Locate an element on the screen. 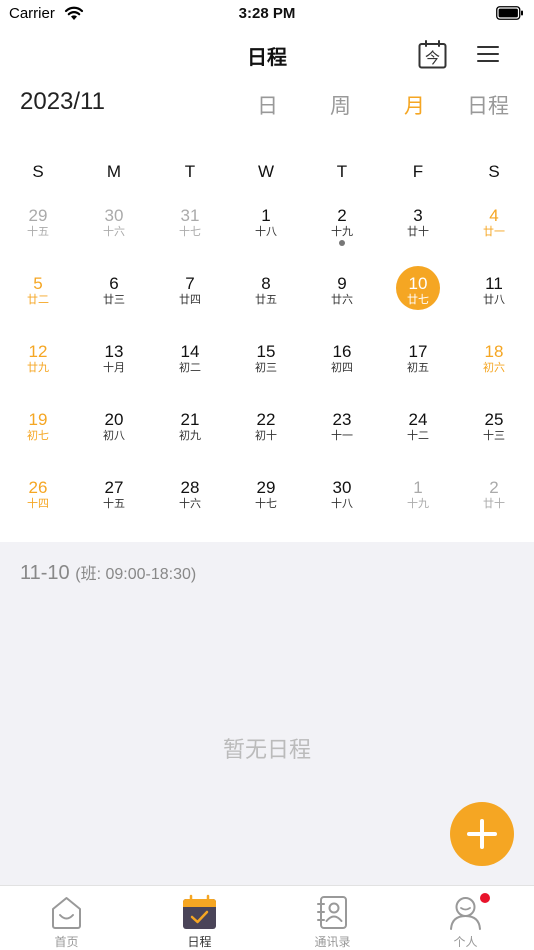 This screenshot has height=950, width=534. home-icon is located at coordinates (66, 913).